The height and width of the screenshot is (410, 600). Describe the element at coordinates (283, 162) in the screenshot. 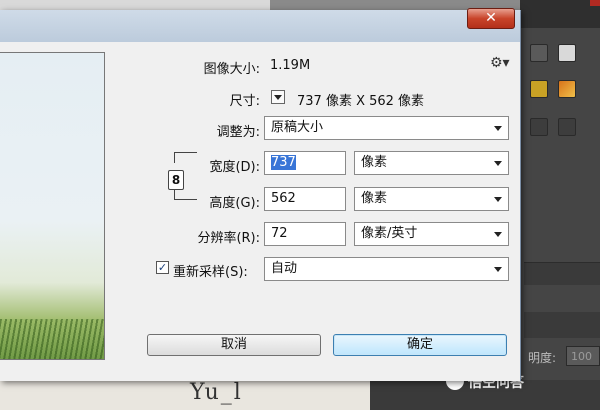

I see `width-value: 737` at that location.